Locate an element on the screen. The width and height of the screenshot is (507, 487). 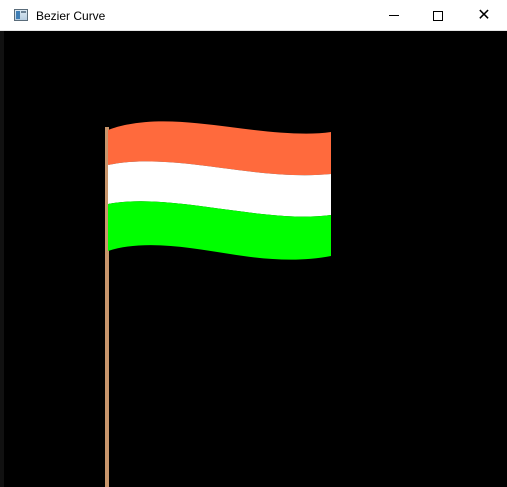
minimize-button is located at coordinates (394, 15).